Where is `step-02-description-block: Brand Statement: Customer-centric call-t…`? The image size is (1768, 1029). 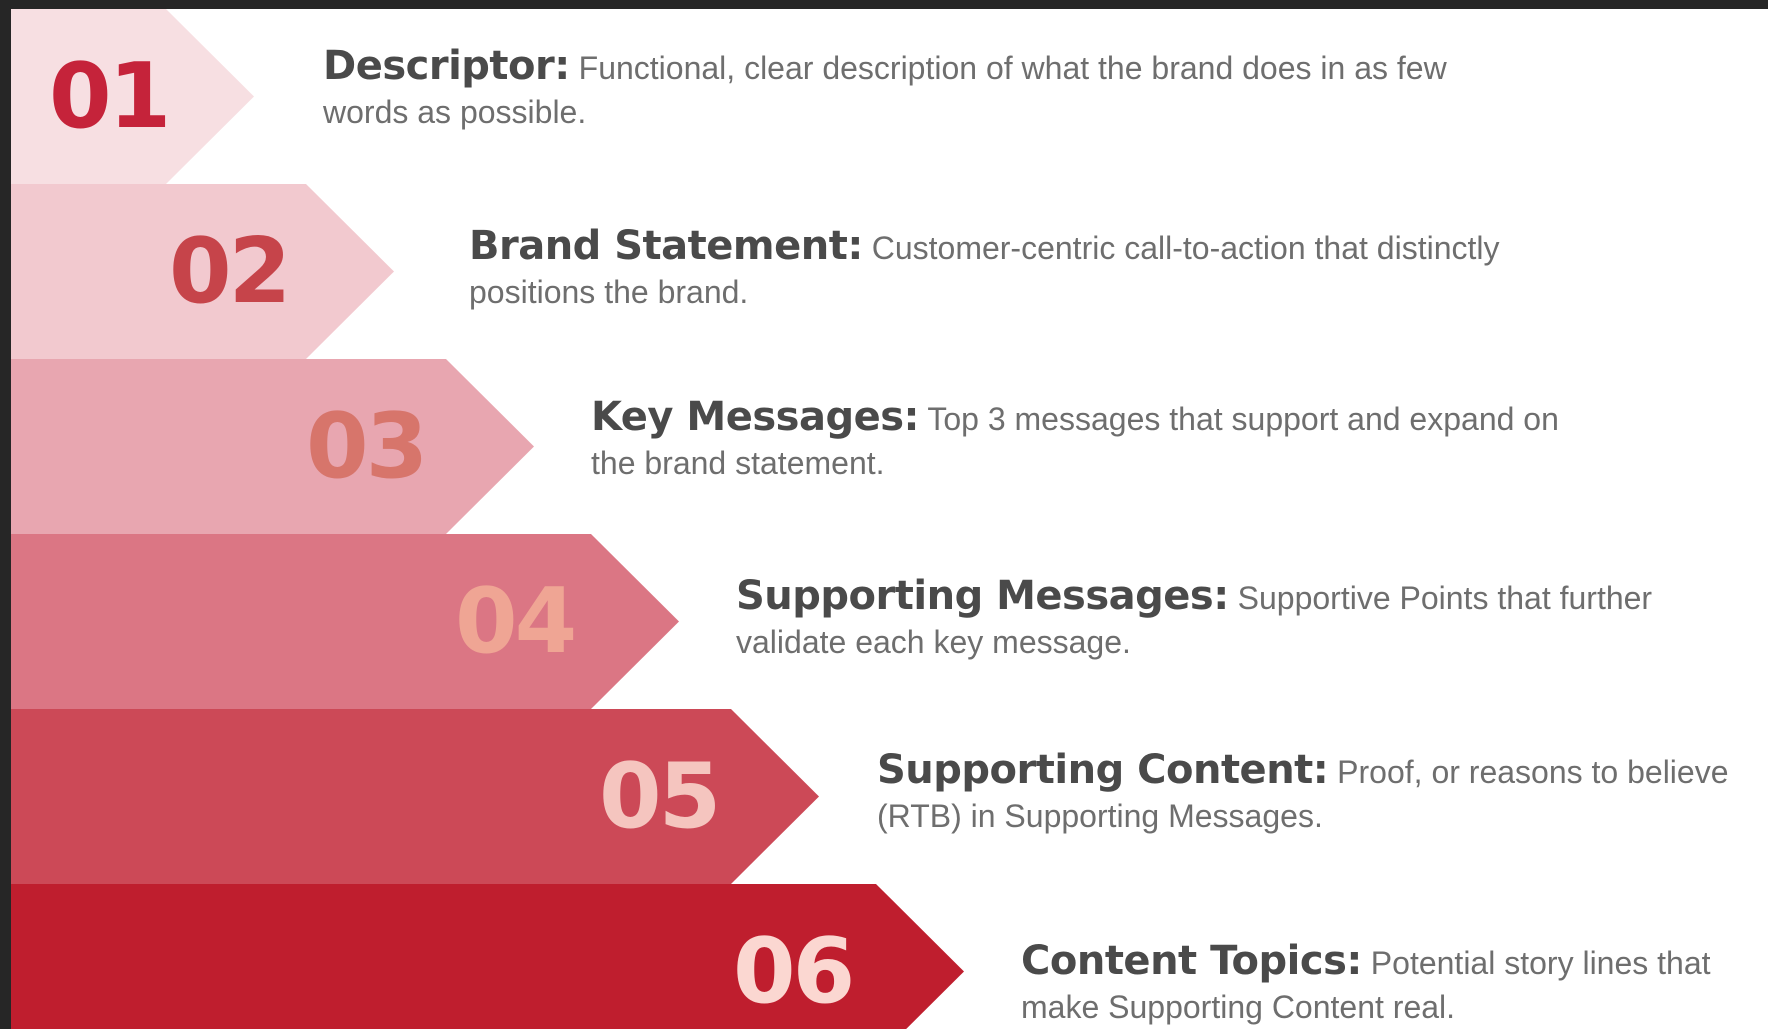 step-02-description-block: Brand Statement: Customer-centric call-t… is located at coordinates (1049, 269).